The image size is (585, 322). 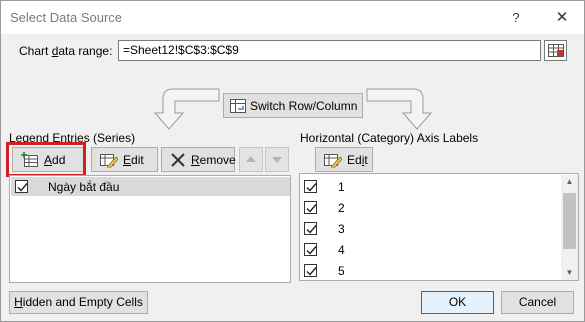 I want to click on curved-arrow-left-icon, so click(x=186, y=109).